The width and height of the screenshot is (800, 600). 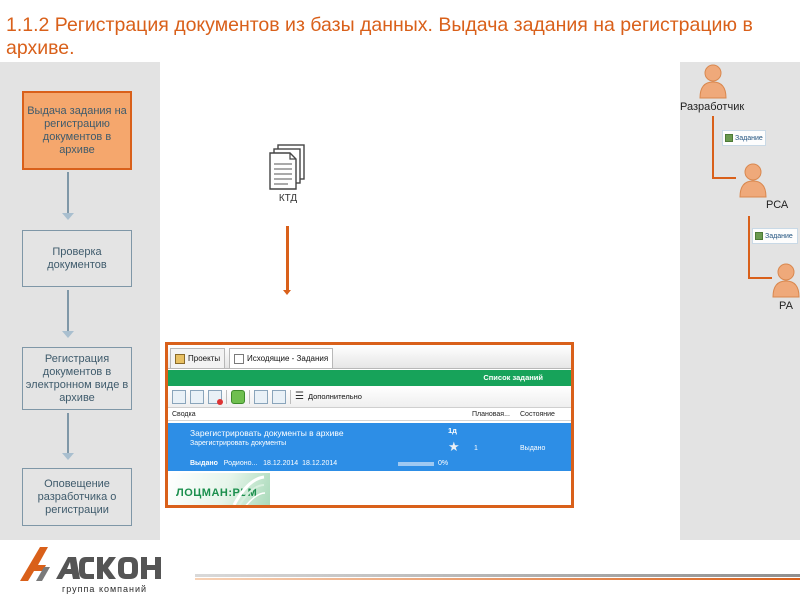 I want to click on task-date-end: 18.12.2014, so click(x=320, y=463).